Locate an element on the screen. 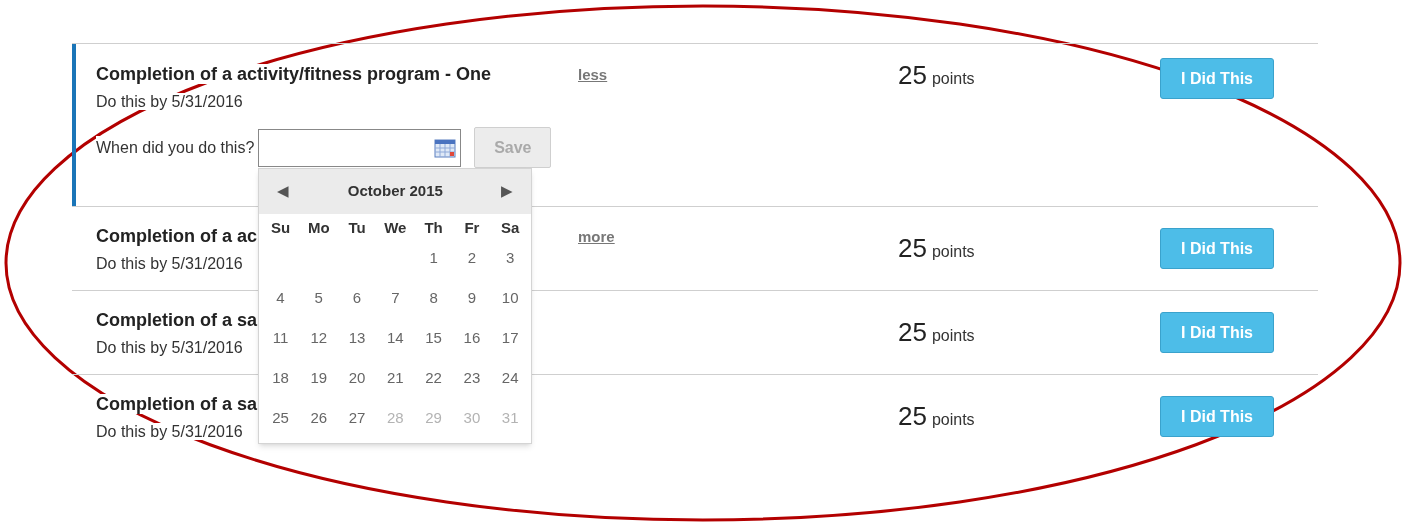 The width and height of the screenshot is (1405, 529). weekday-label: Th is located at coordinates (433, 227).